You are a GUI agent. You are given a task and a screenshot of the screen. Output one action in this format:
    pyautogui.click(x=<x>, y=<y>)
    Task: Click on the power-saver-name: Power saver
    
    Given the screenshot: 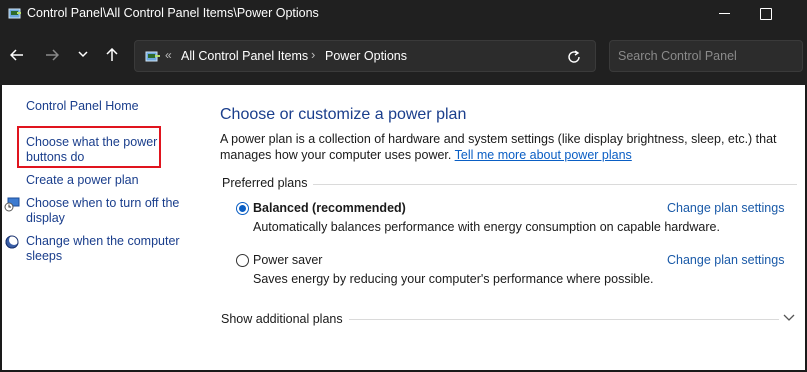 What is the action you would take?
    pyautogui.click(x=287, y=260)
    